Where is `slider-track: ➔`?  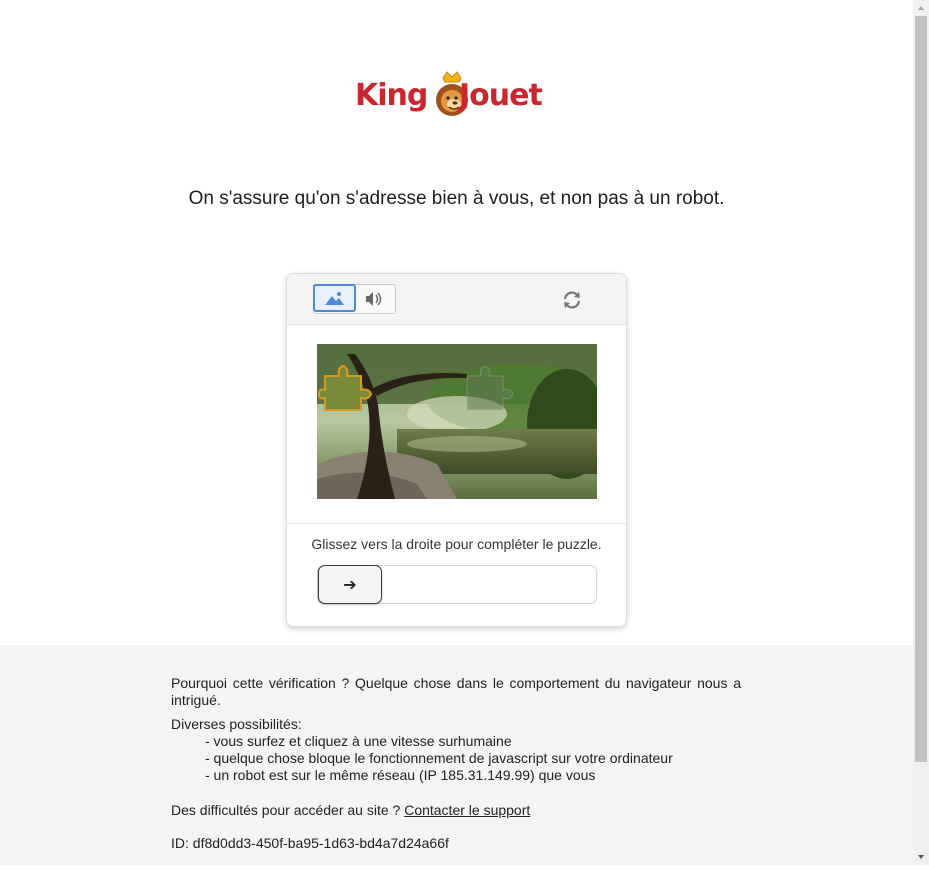
slider-track: ➔ is located at coordinates (457, 584).